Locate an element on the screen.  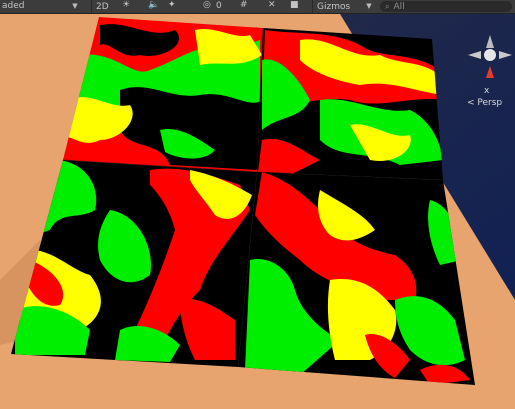
hidden-objects-icon: ◎ is located at coordinates (207, 5).